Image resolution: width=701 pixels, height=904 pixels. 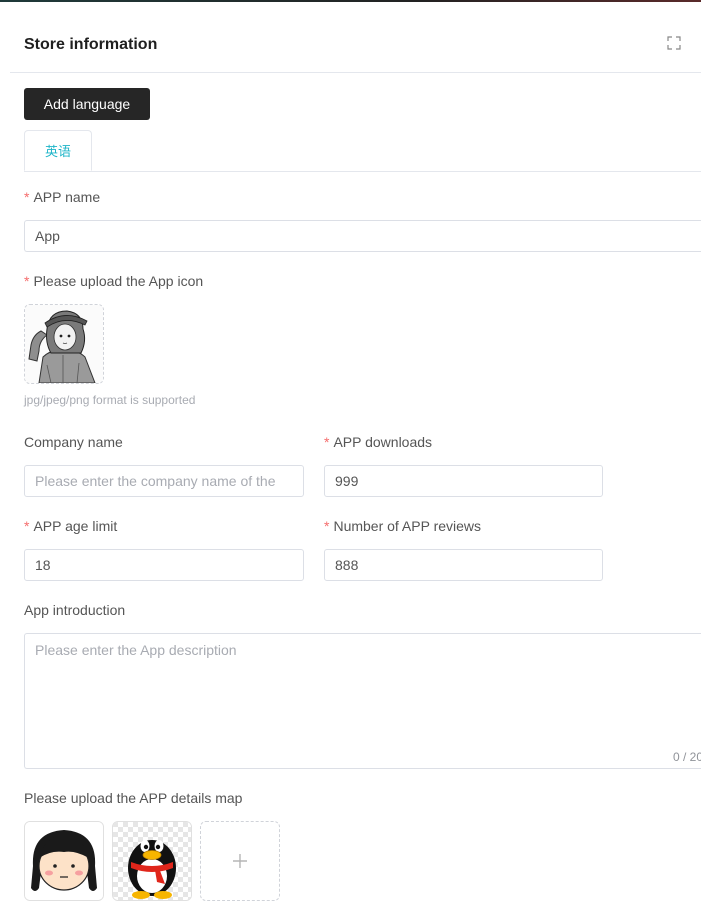 What do you see at coordinates (463, 565) in the screenshot?
I see `app-reviews-input: 888` at bounding box center [463, 565].